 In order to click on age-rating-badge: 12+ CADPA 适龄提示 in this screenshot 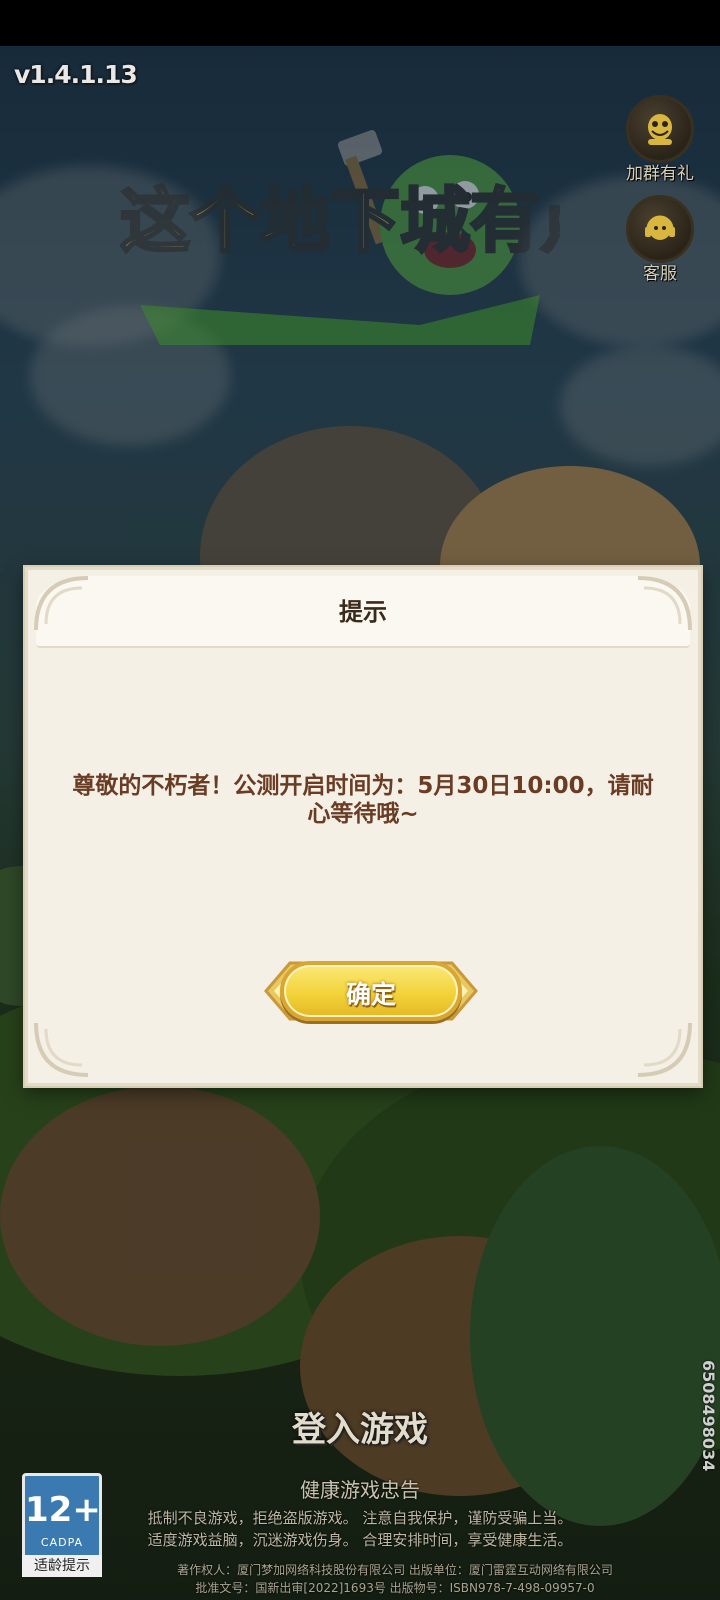, I will do `click(62, 1525)`.